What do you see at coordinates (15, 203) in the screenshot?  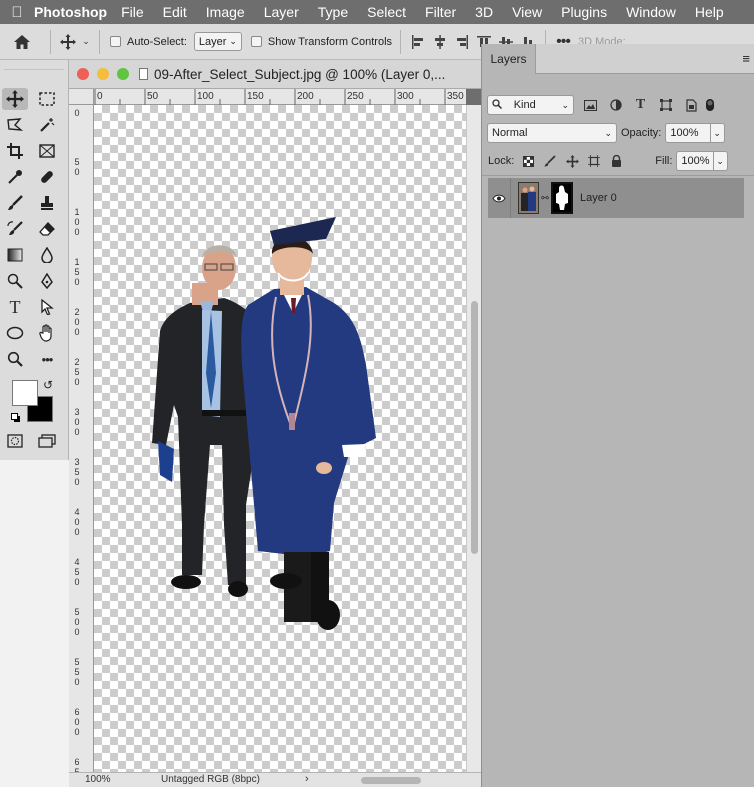 I see `brush-tool-button` at bounding box center [15, 203].